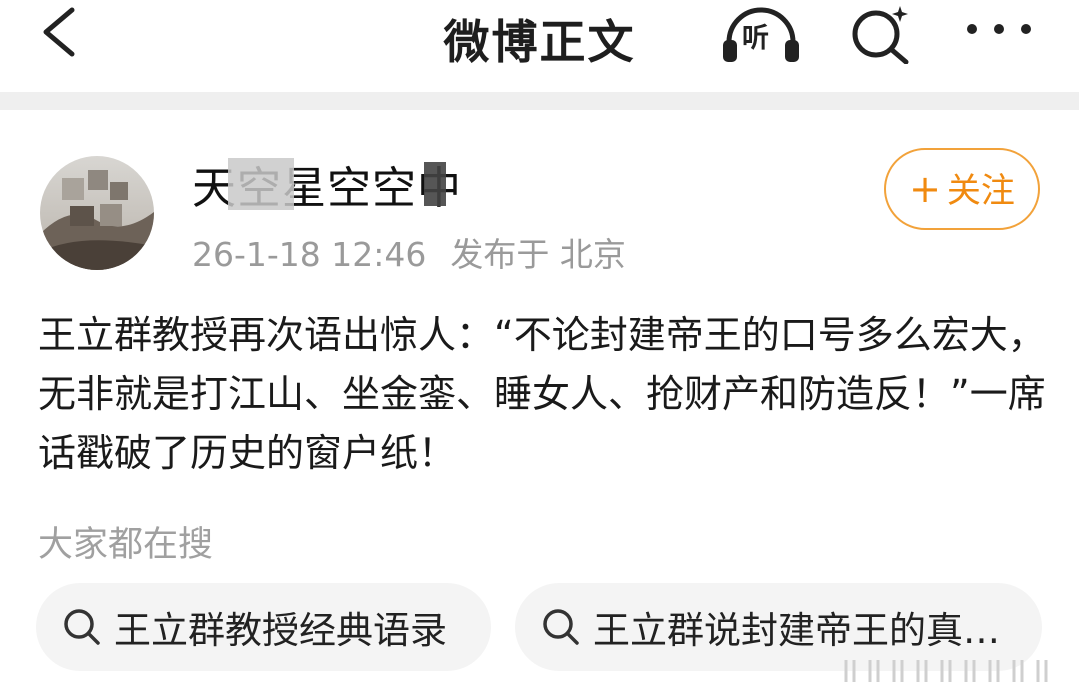 This screenshot has height=690, width=1079. I want to click on avatar, so click(97, 213).